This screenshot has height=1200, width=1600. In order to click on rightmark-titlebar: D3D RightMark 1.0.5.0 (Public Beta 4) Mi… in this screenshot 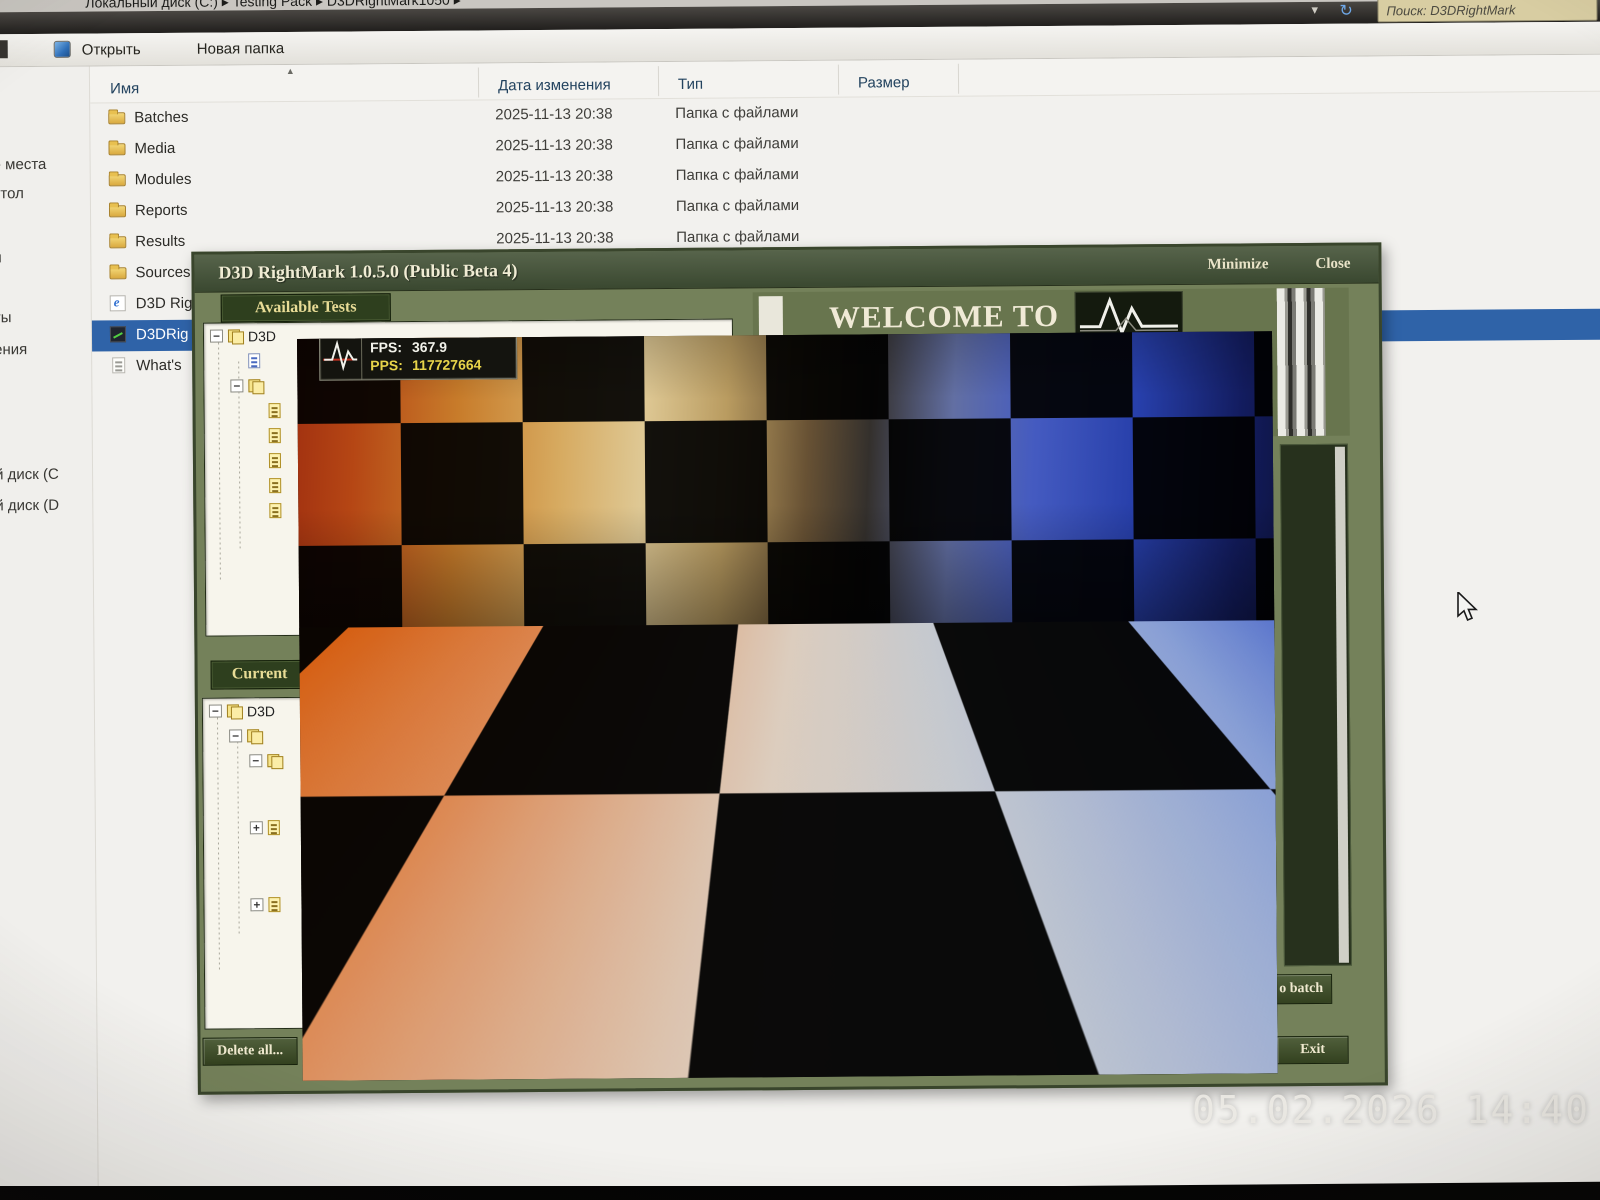, I will do `click(786, 269)`.